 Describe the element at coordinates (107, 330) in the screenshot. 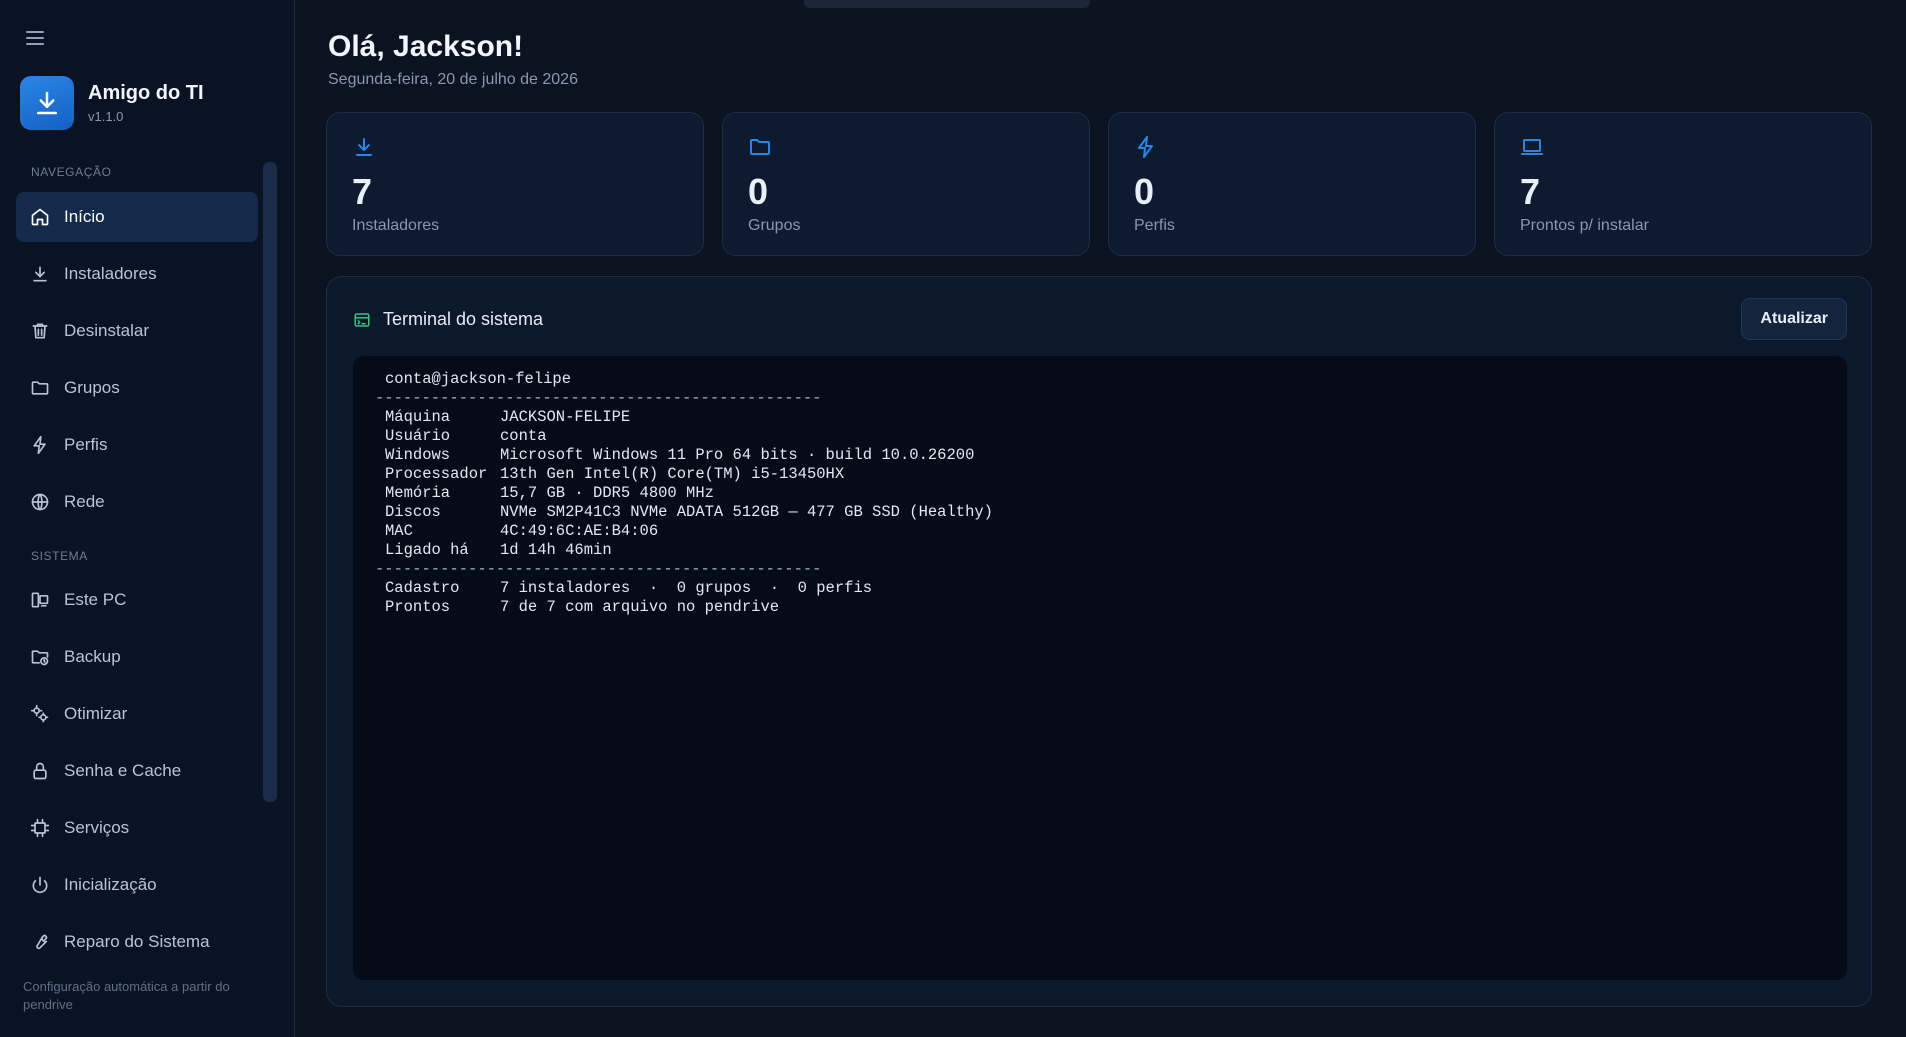

I see `sidebar-item-label: Desinstalar` at that location.